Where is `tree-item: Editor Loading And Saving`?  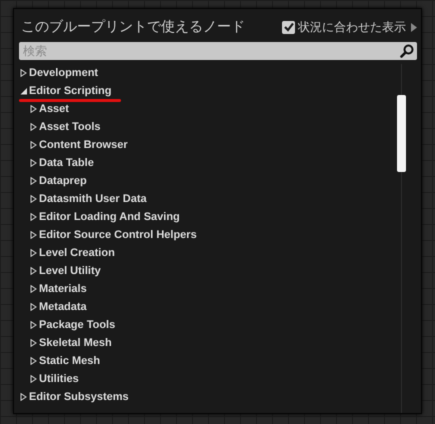
tree-item: Editor Loading And Saving is located at coordinates (210, 217).